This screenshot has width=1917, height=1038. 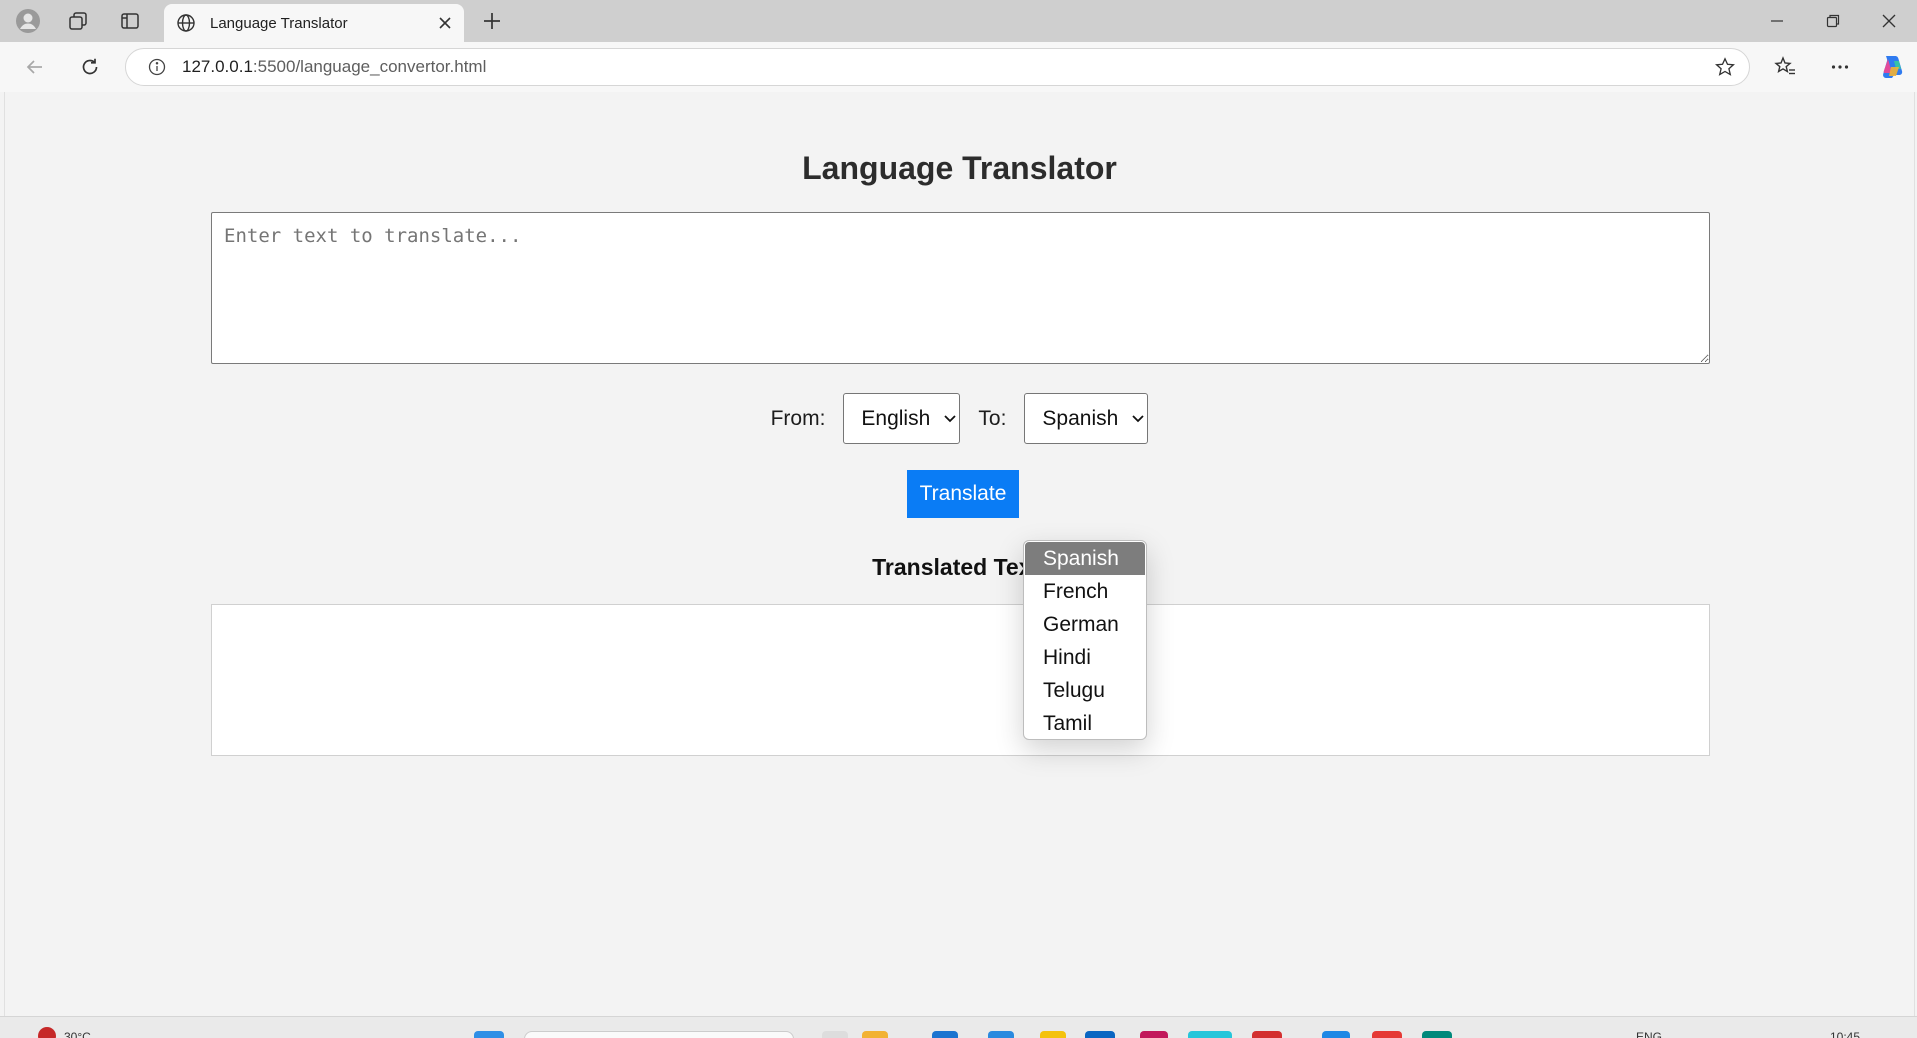 I want to click on more-options-icon, so click(x=1840, y=67).